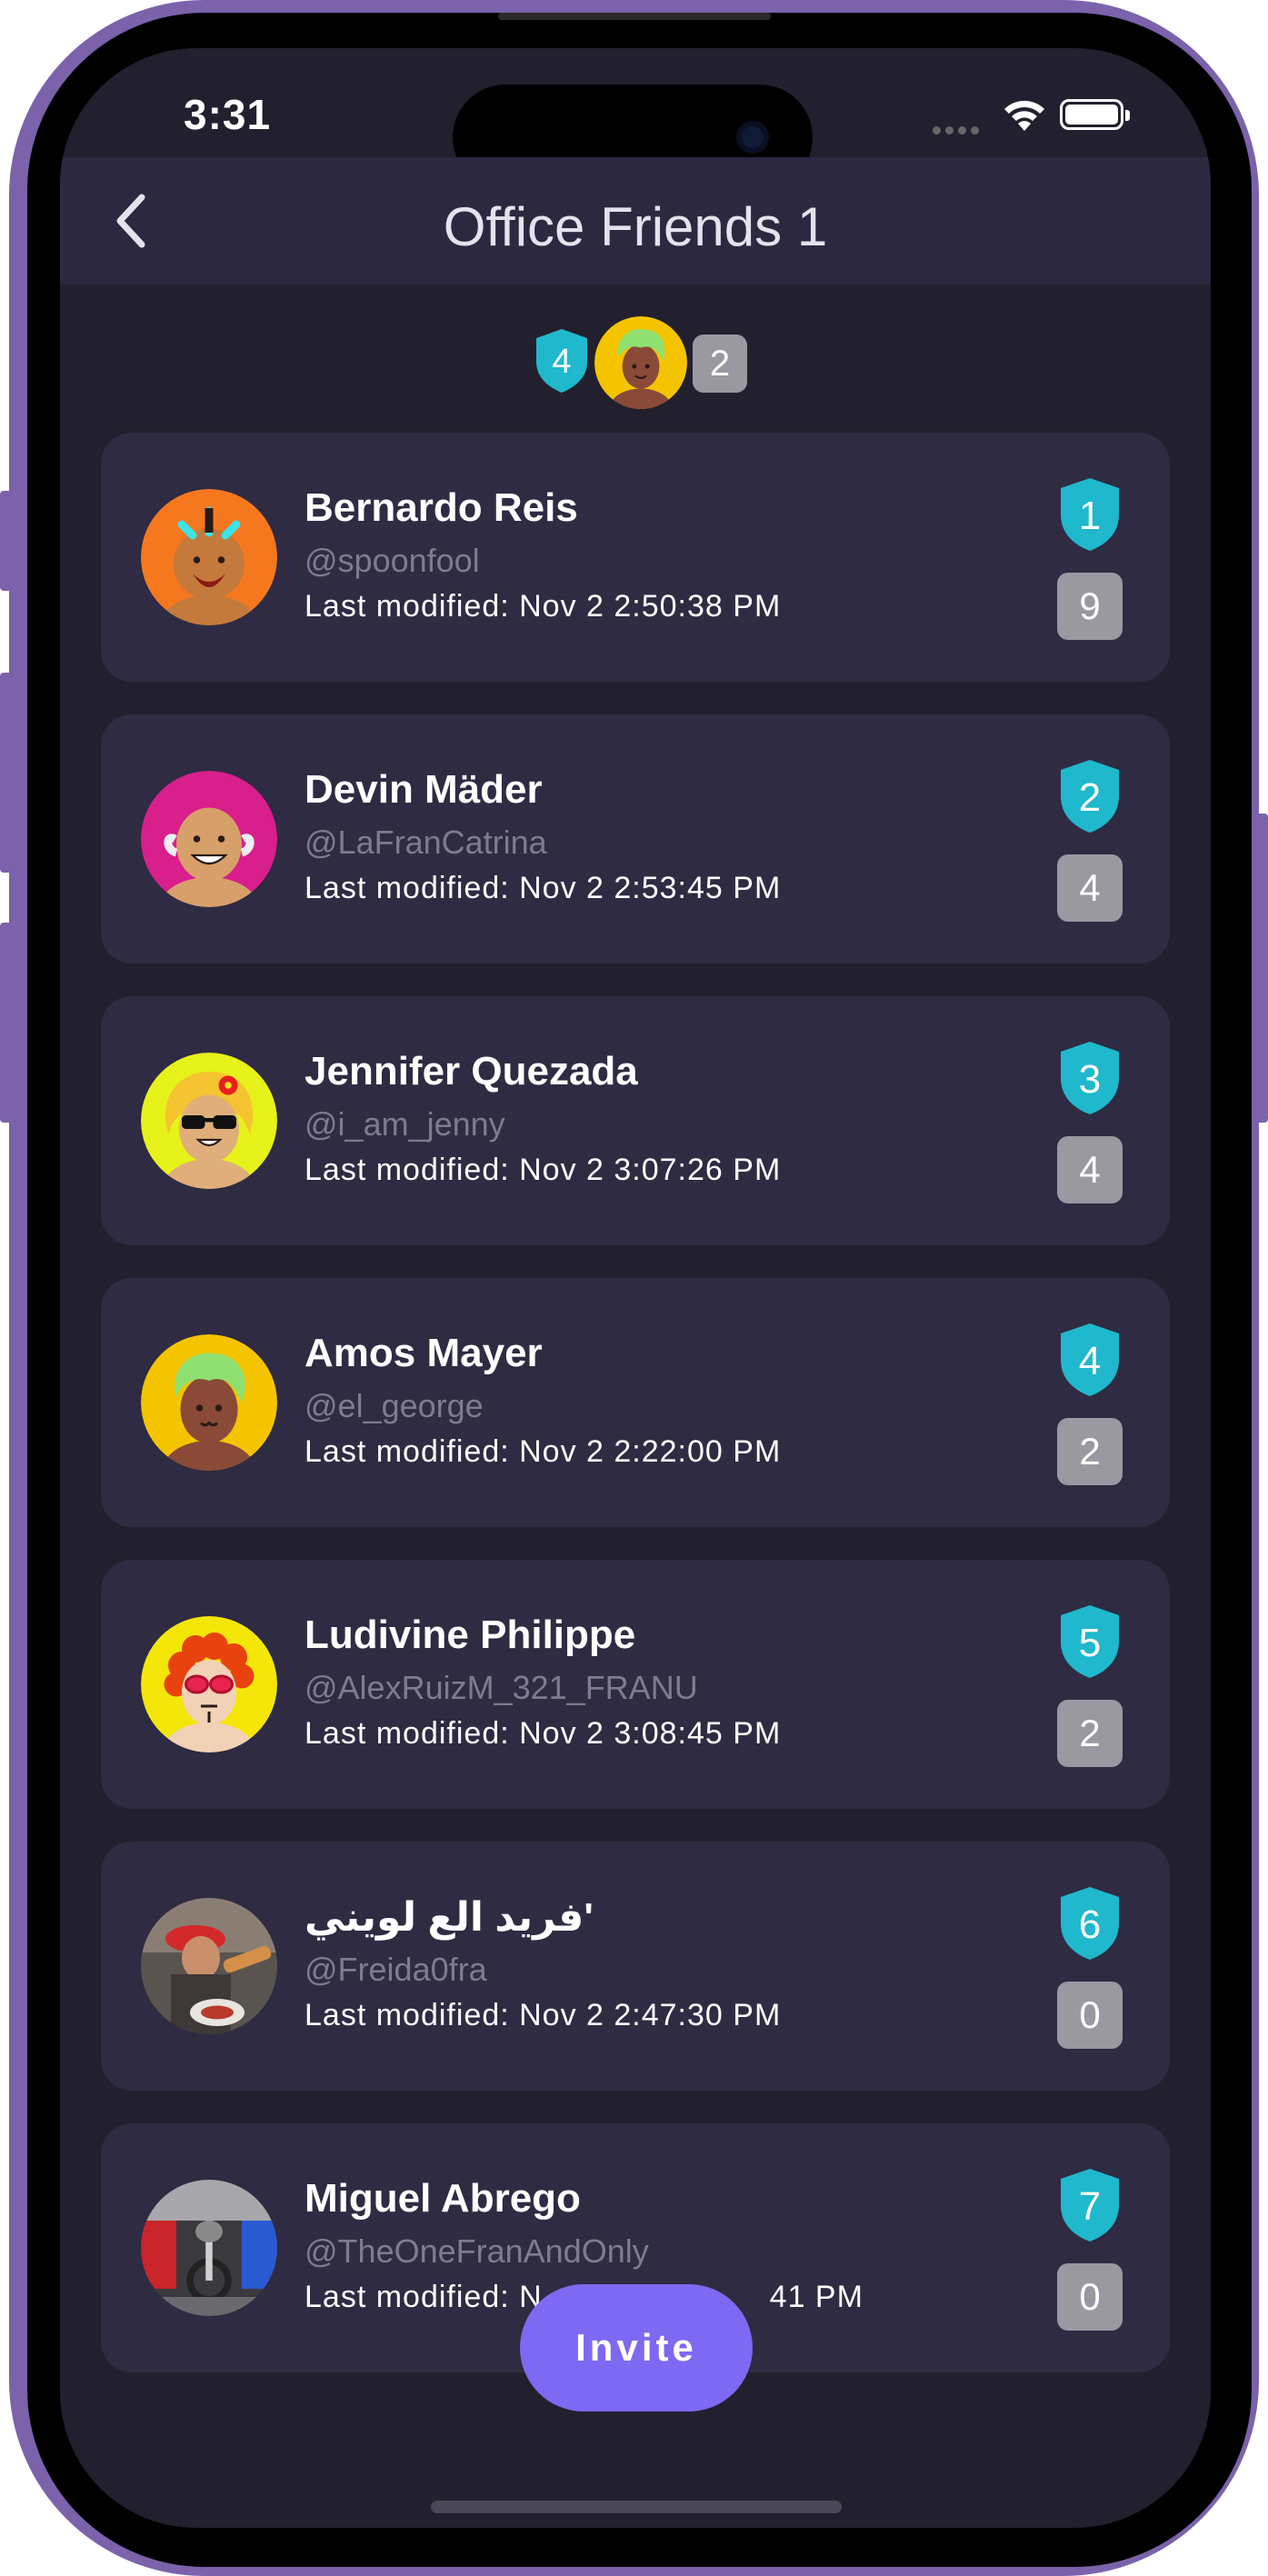 The height and width of the screenshot is (2576, 1268). I want to click on current-user-avatar, so click(641, 362).